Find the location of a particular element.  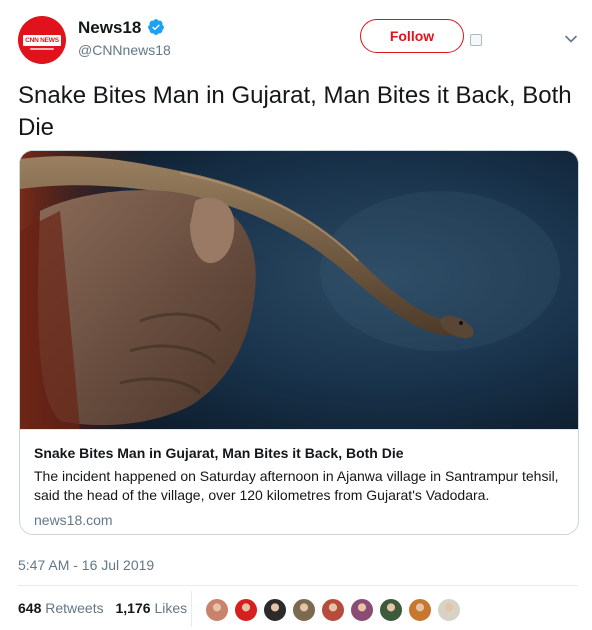

tweet-stats: 648 Retweets 1,176 Likes is located at coordinates (106, 610).